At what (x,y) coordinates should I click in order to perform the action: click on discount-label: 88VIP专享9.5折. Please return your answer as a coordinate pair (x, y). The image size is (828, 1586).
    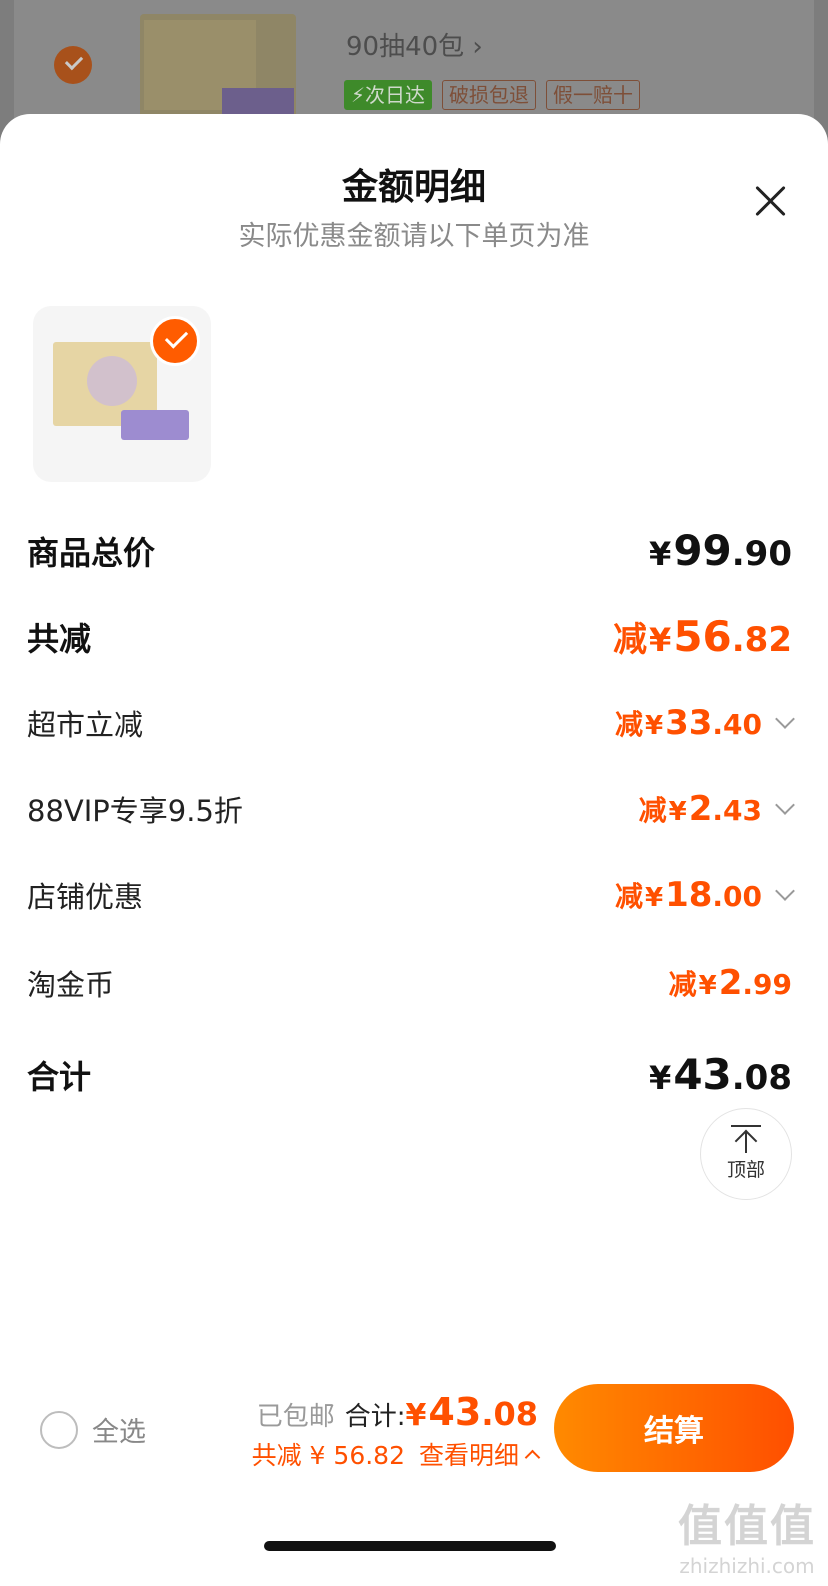
    Looking at the image, I should click on (135, 811).